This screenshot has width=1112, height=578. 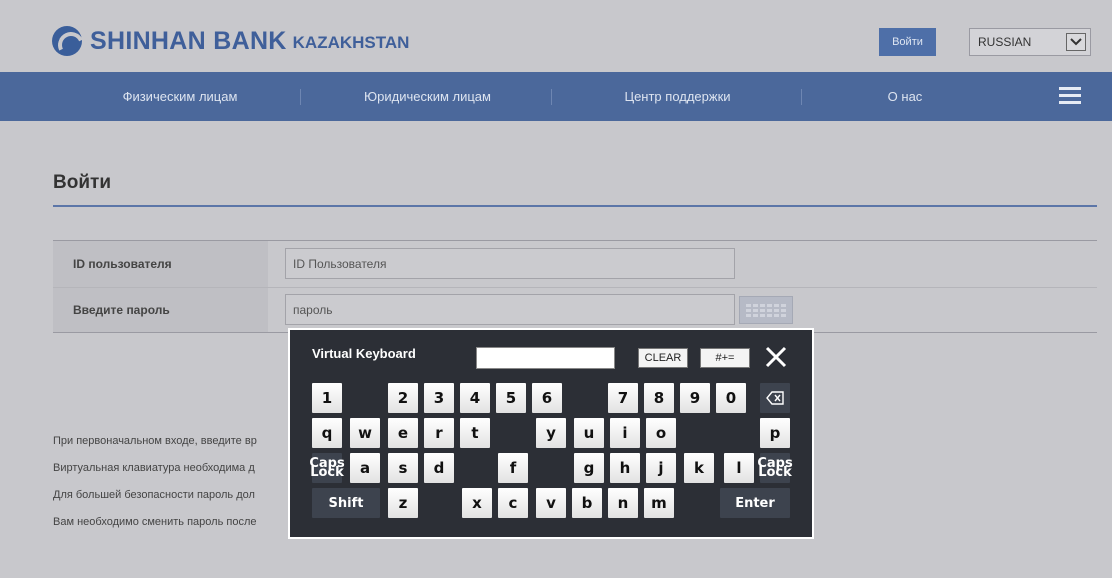 I want to click on menu-icon, so click(x=1070, y=96).